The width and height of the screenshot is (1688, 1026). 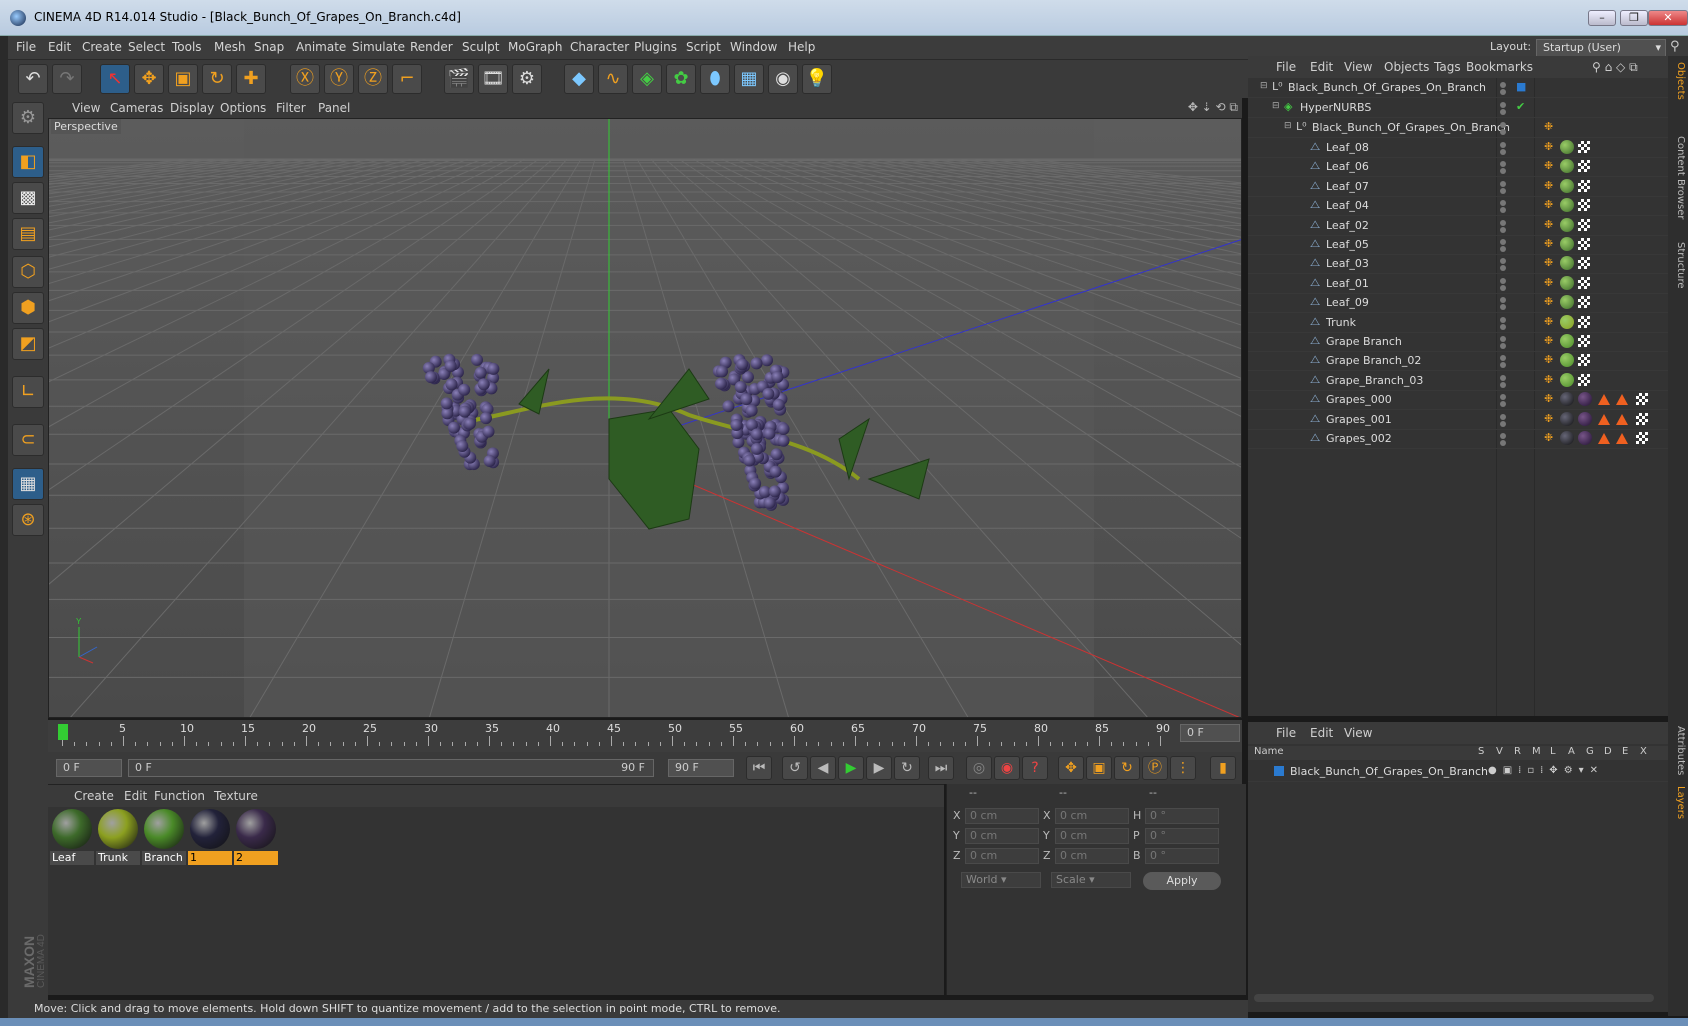 What do you see at coordinates (28, 484) in the screenshot?
I see `workplane-lock-button: ▦` at bounding box center [28, 484].